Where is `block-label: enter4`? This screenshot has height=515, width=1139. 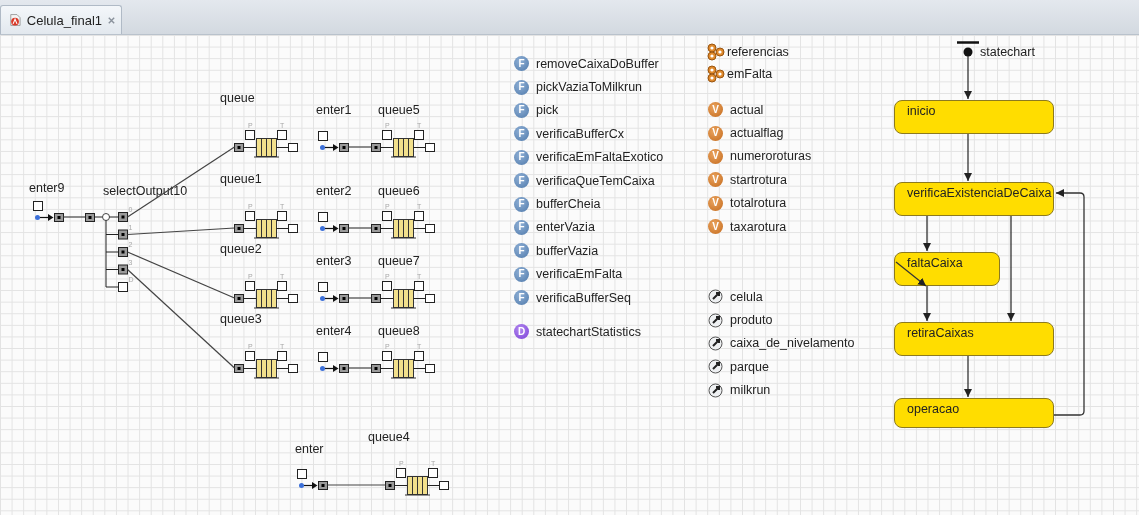
block-label: enter4 is located at coordinates (334, 331).